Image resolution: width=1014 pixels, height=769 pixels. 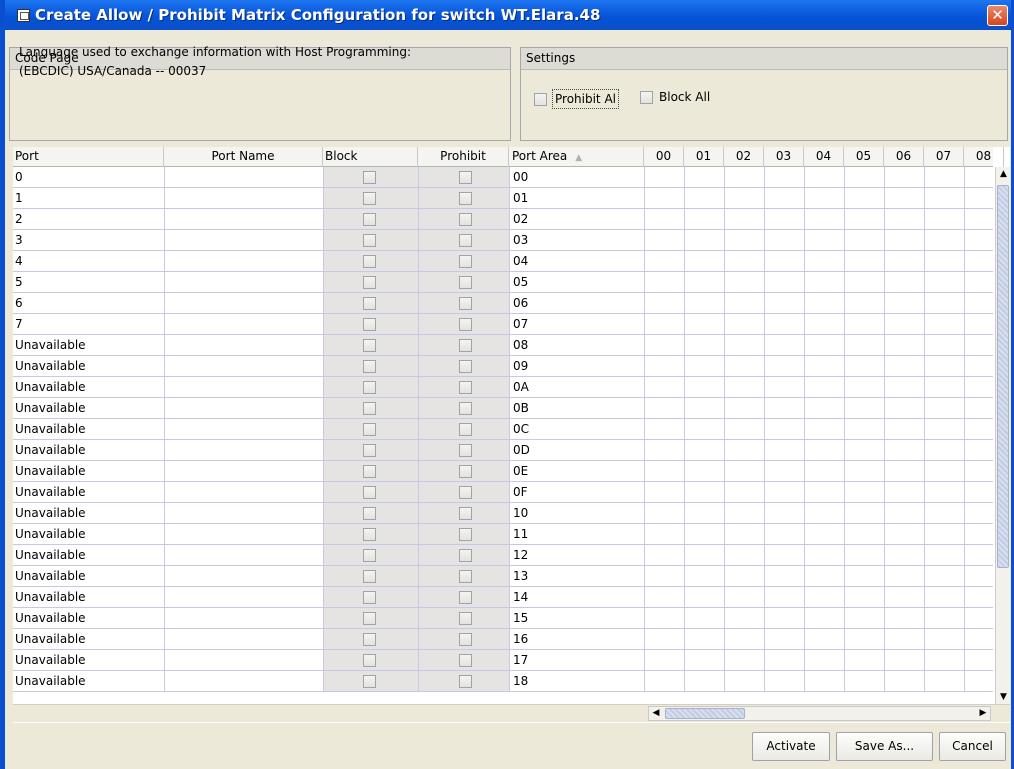 What do you see at coordinates (503, 618) in the screenshot?
I see `table-row: Unavailable 15` at bounding box center [503, 618].